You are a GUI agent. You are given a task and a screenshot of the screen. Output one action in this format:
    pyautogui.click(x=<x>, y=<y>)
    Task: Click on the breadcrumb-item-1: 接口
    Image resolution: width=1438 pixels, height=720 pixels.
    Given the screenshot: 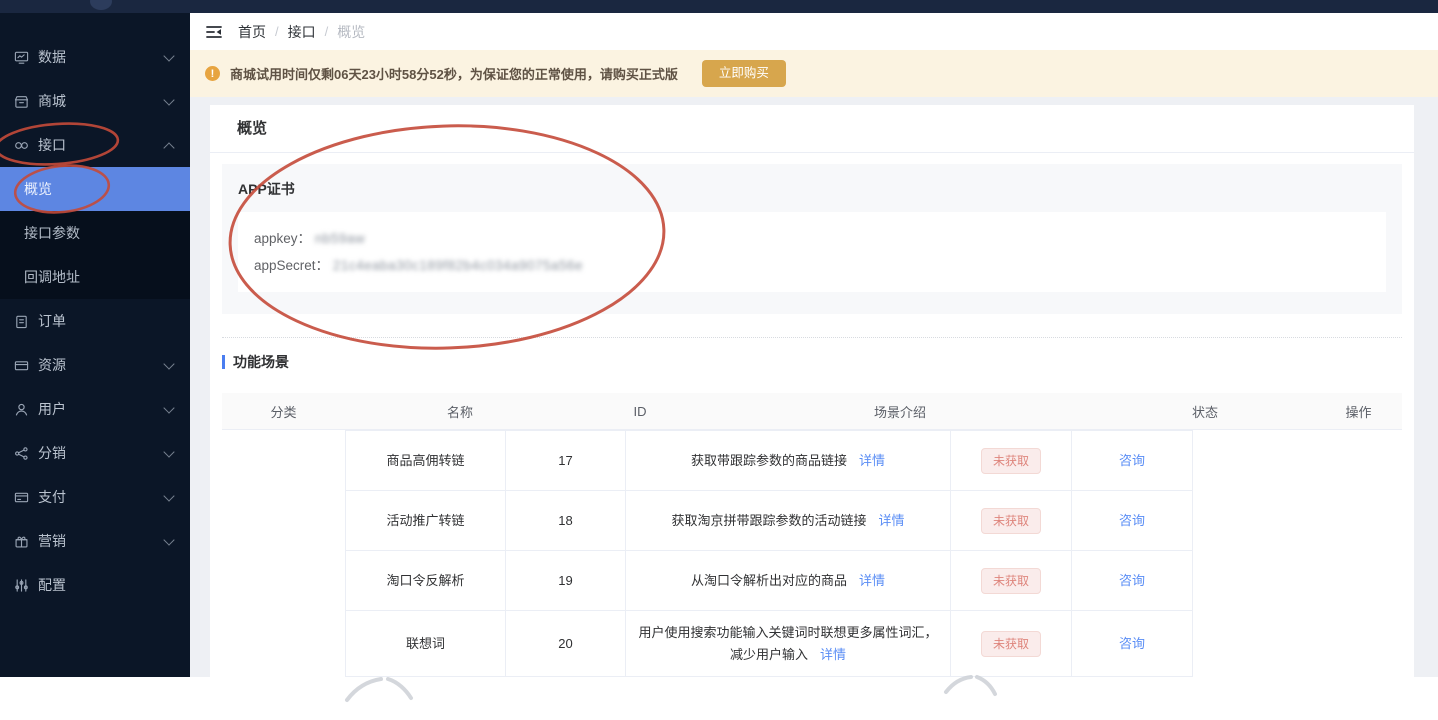 What is the action you would take?
    pyautogui.click(x=302, y=32)
    